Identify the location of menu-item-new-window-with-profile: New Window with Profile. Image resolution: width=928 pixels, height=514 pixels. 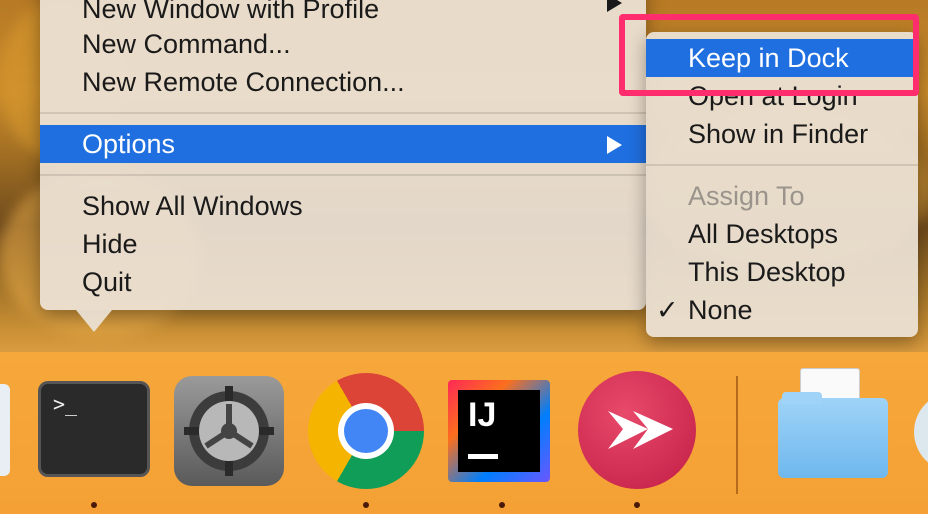
(343, 14).